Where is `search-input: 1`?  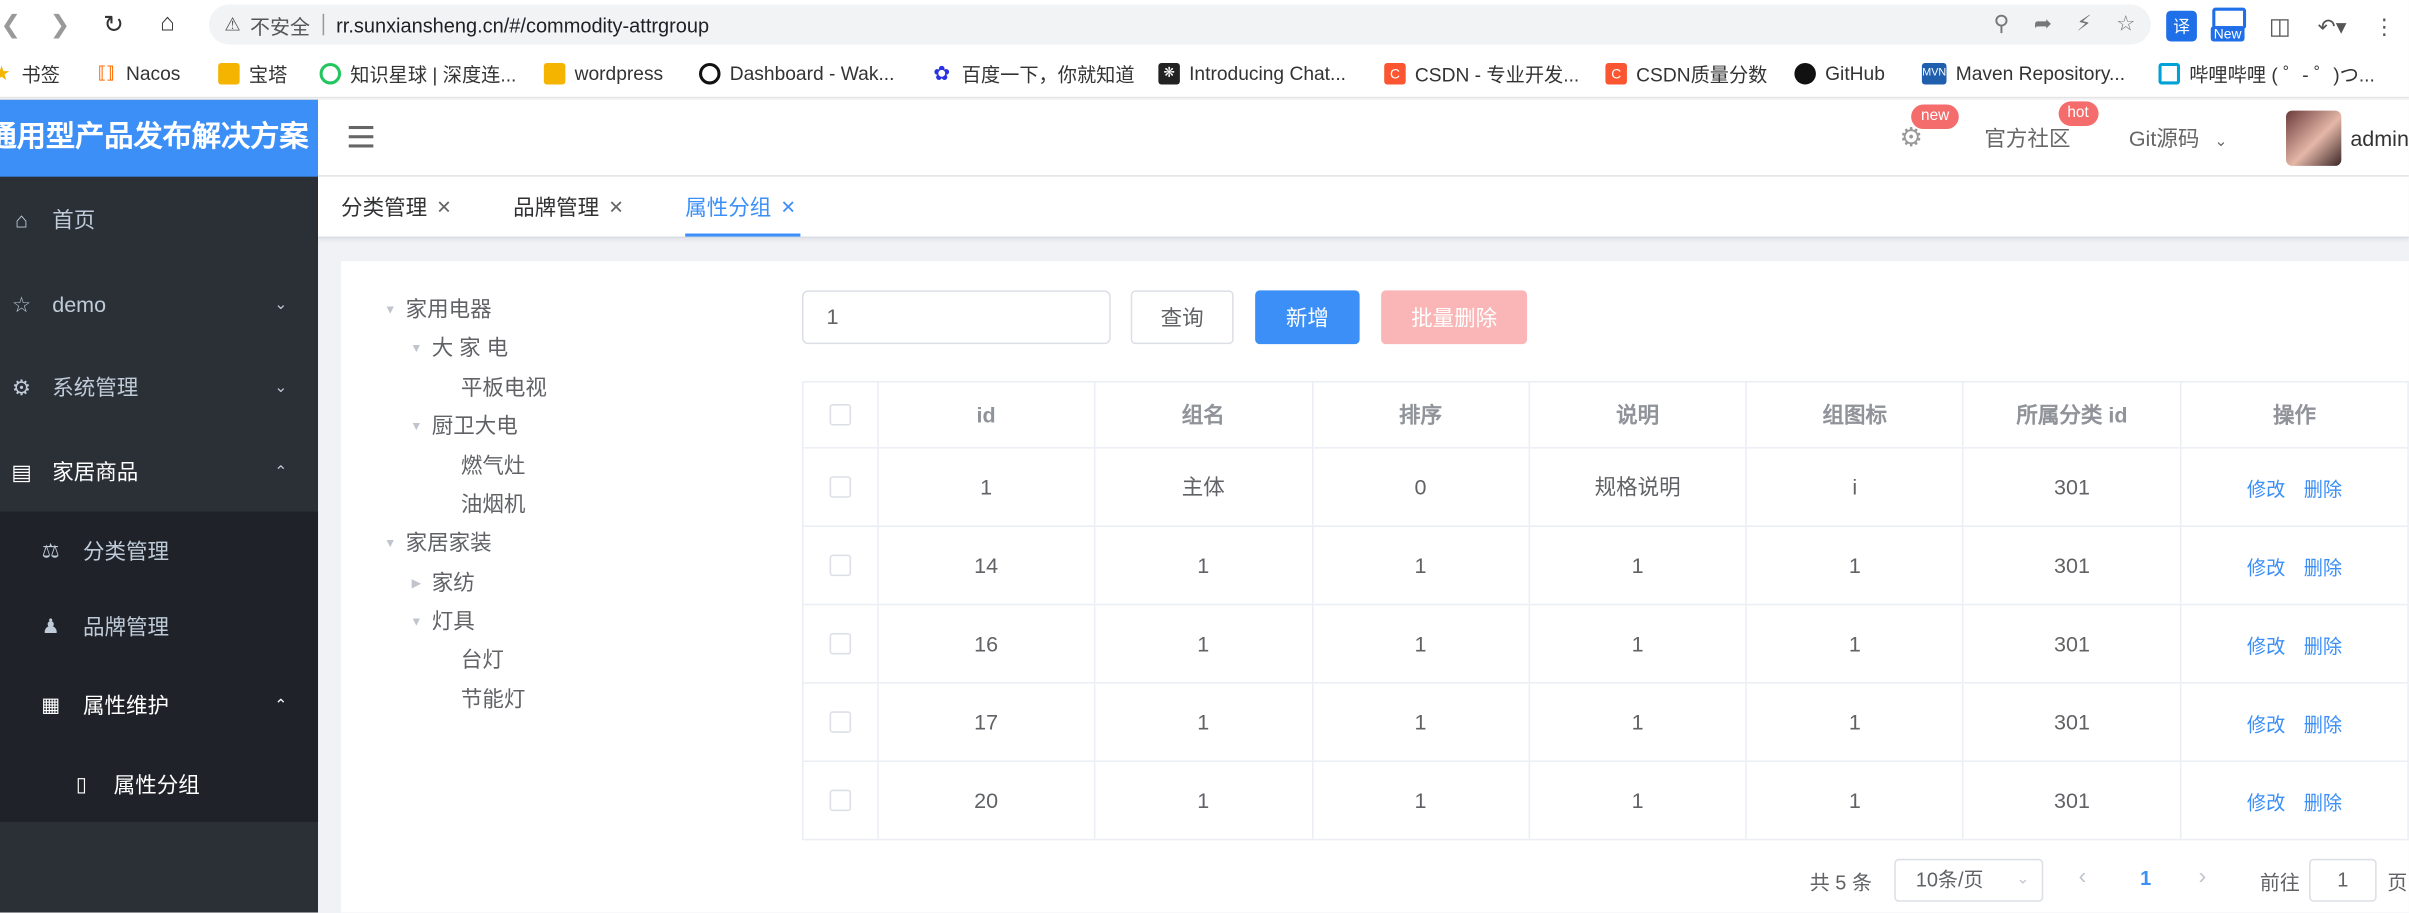 search-input: 1 is located at coordinates (956, 317).